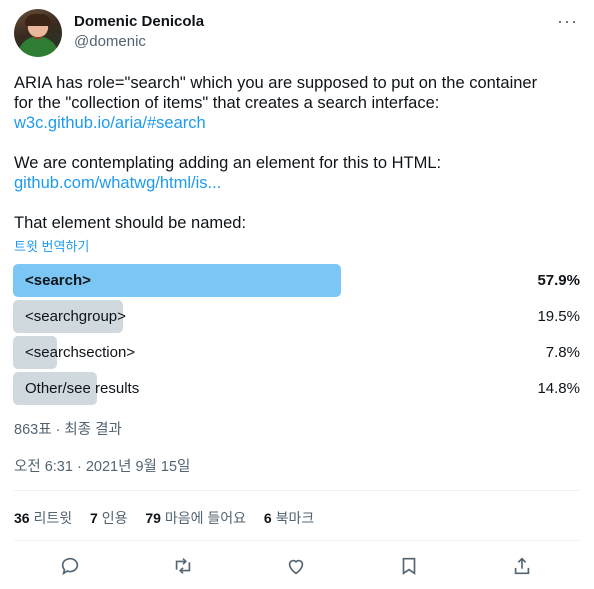  I want to click on poll-option-label: <search>, so click(58, 280).